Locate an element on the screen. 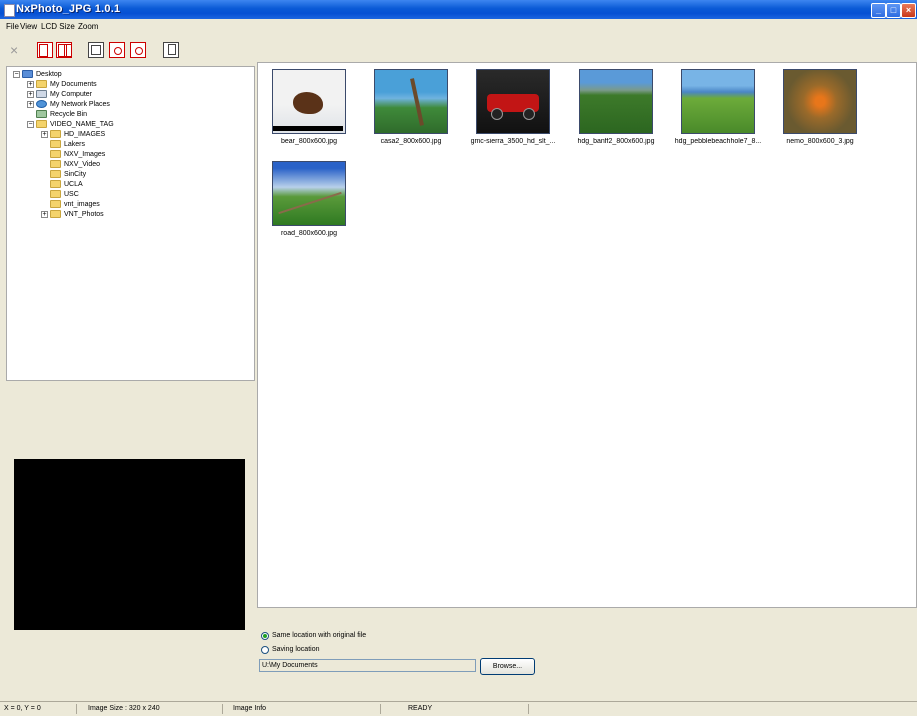 This screenshot has height=716, width=917. recycle-bin-icon is located at coordinates (41, 114).